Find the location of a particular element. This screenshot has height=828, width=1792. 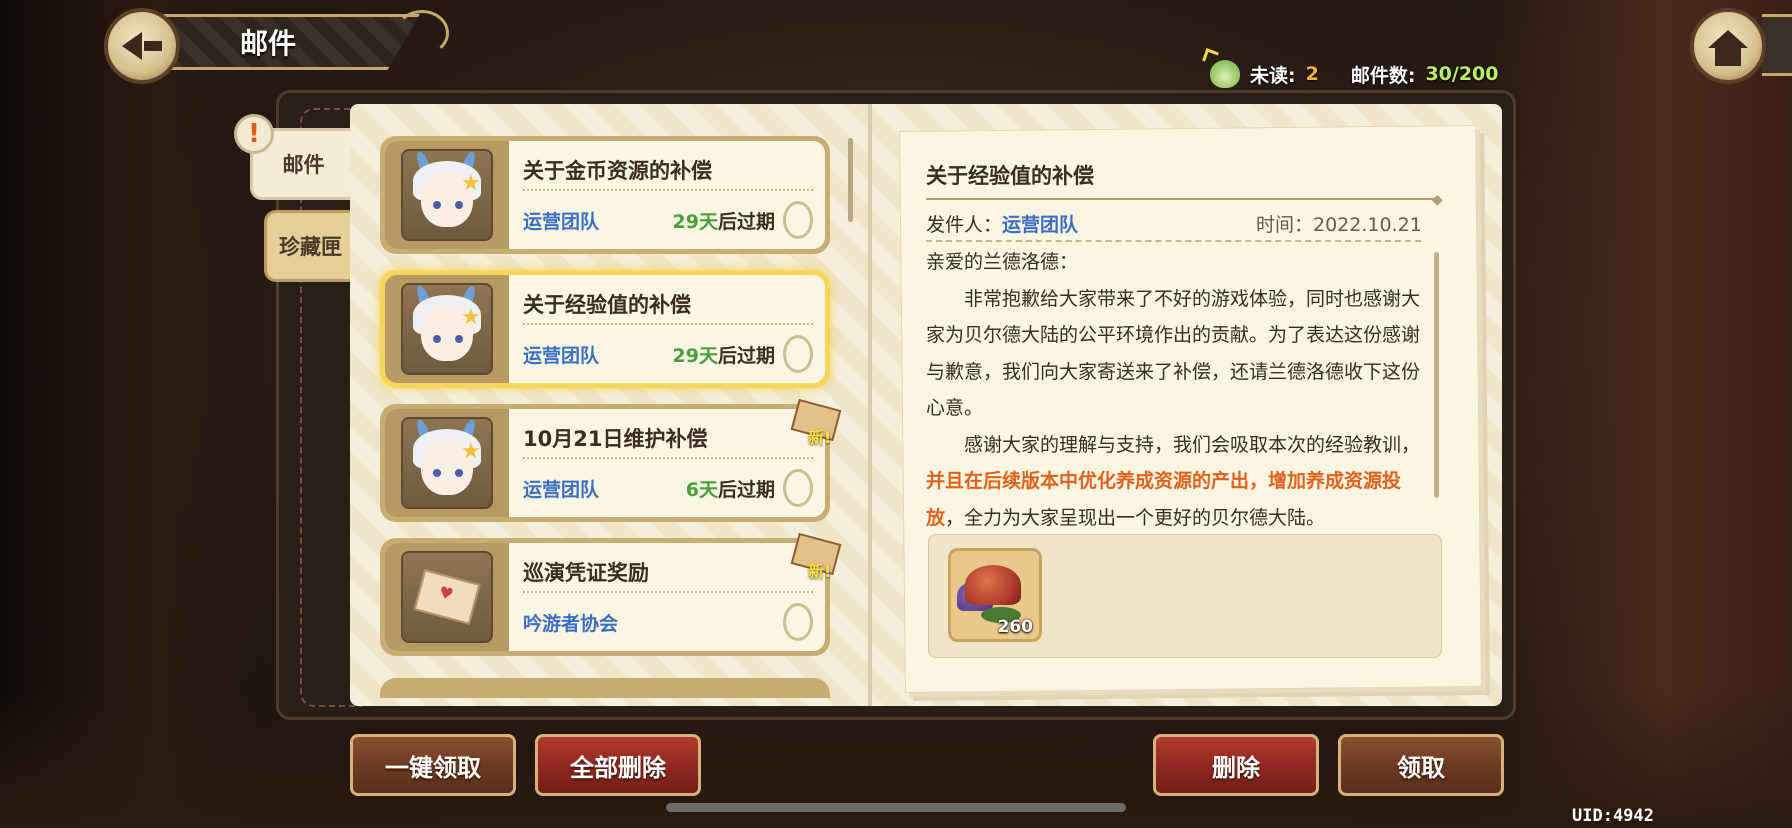

mail-expiry: 6天后过期 is located at coordinates (730, 490).